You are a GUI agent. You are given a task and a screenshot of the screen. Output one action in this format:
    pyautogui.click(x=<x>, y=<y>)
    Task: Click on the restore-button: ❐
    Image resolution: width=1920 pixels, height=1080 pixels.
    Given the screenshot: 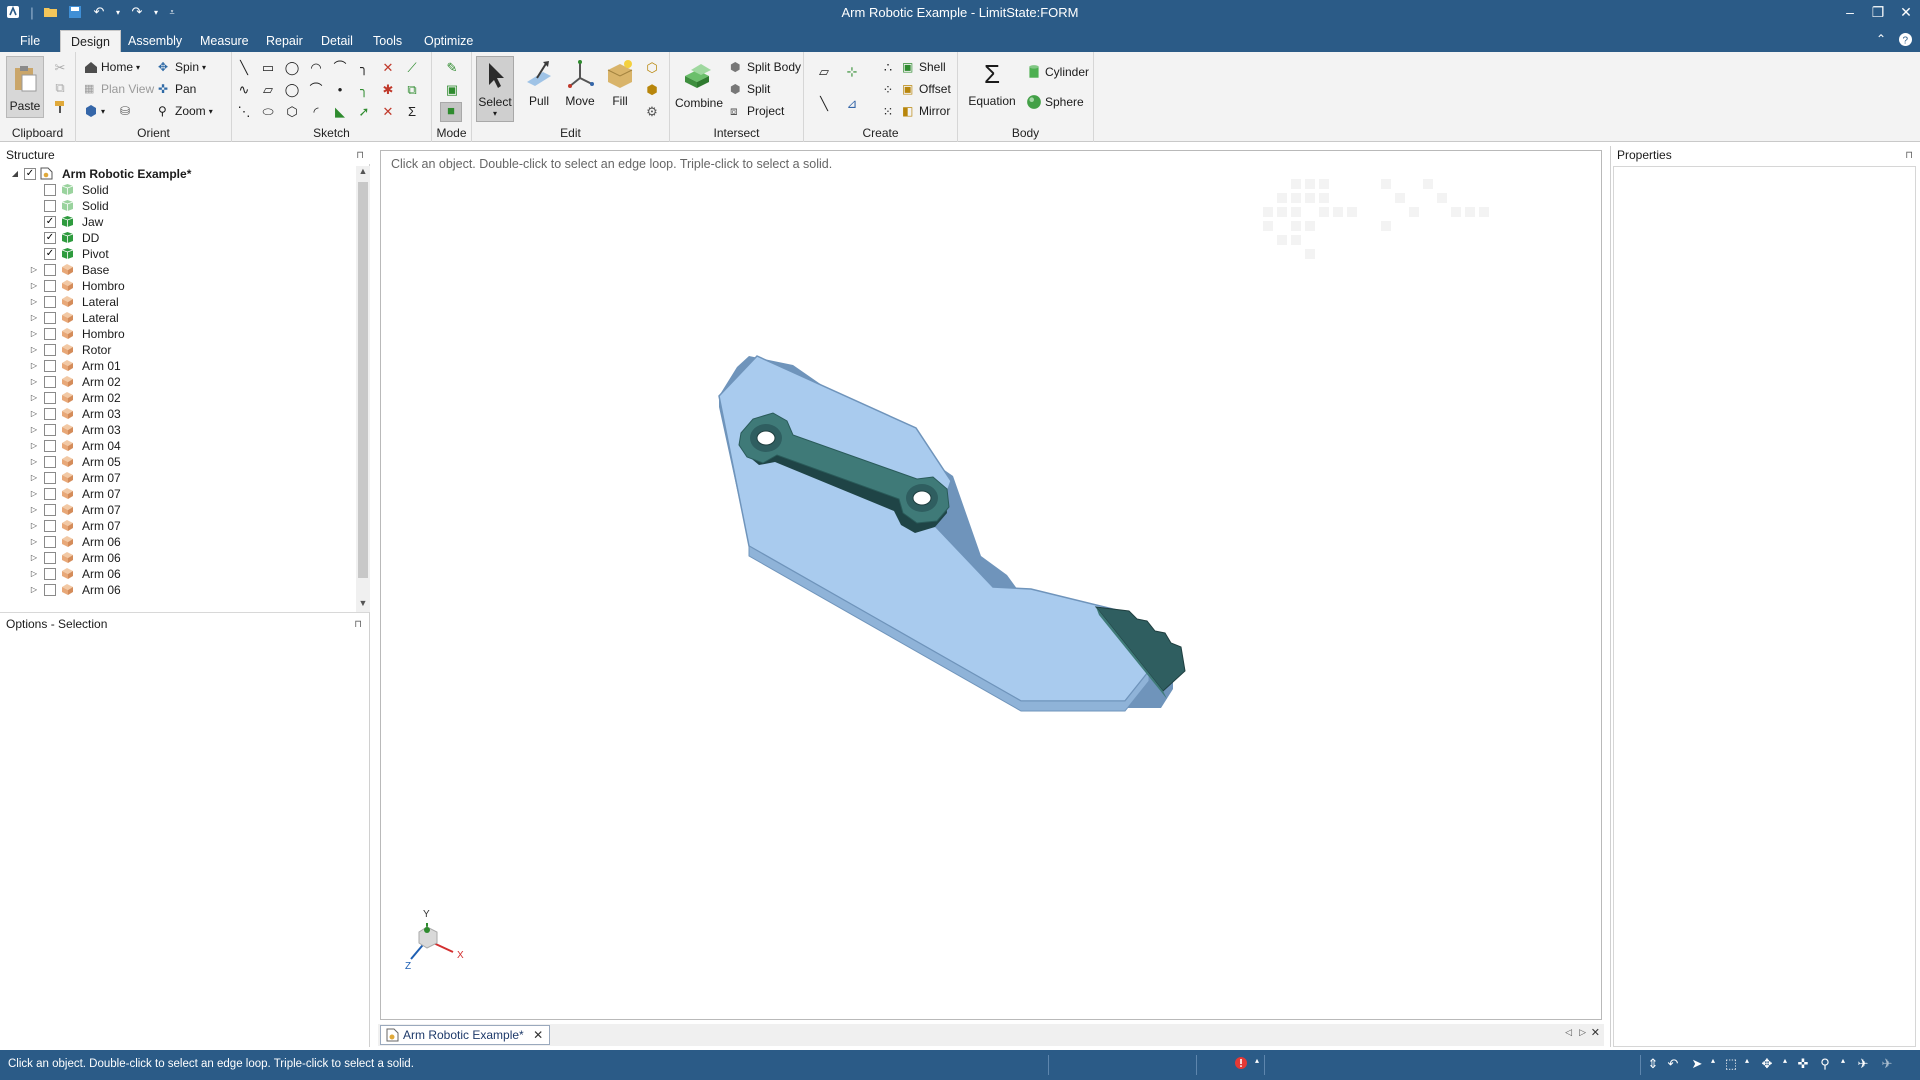 What is the action you would take?
    pyautogui.click(x=1878, y=12)
    